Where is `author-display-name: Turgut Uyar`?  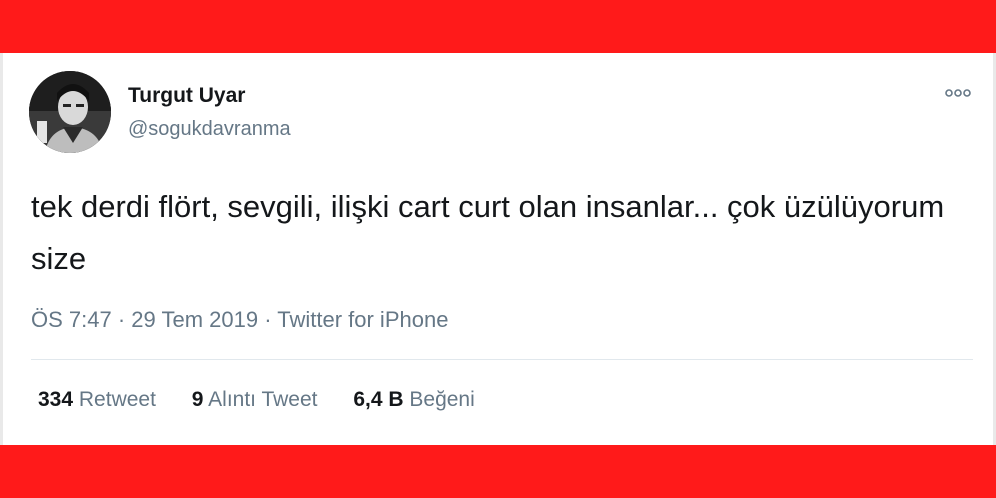
author-display-name: Turgut Uyar is located at coordinates (186, 96).